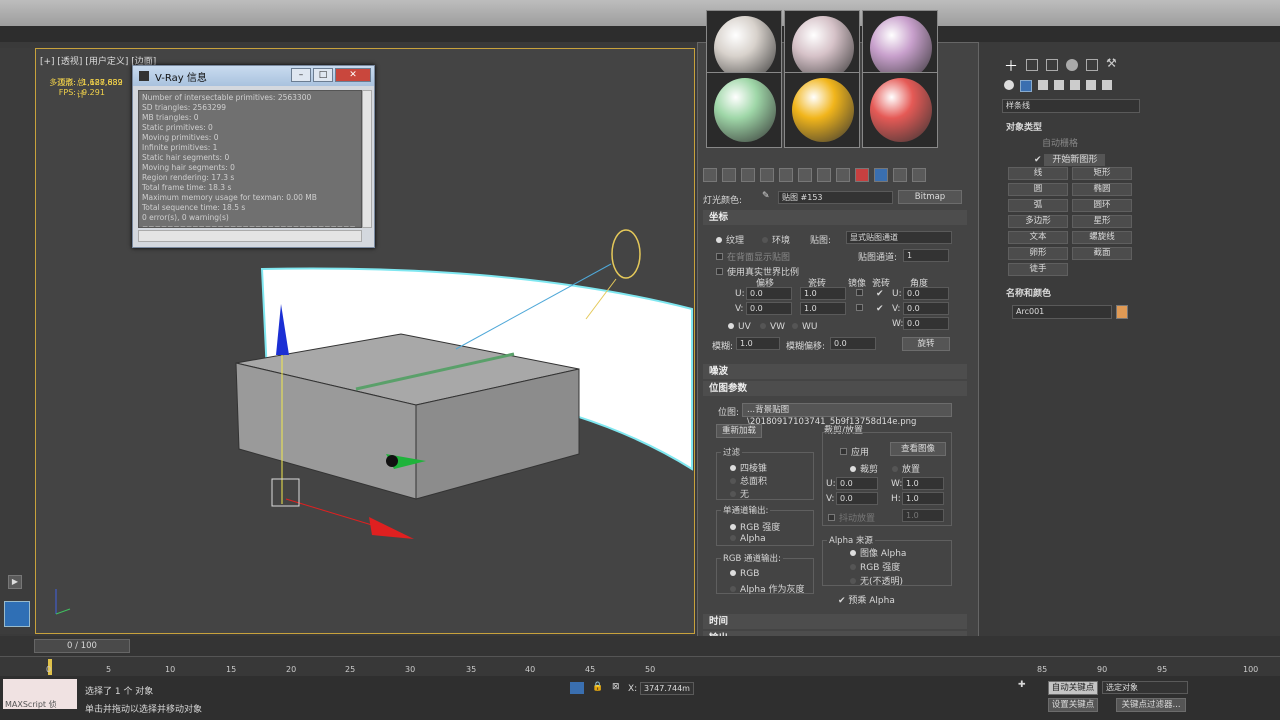 The width and height of the screenshot is (1280, 720). What do you see at coordinates (577, 688) in the screenshot?
I see `selection-lock-icon` at bounding box center [577, 688].